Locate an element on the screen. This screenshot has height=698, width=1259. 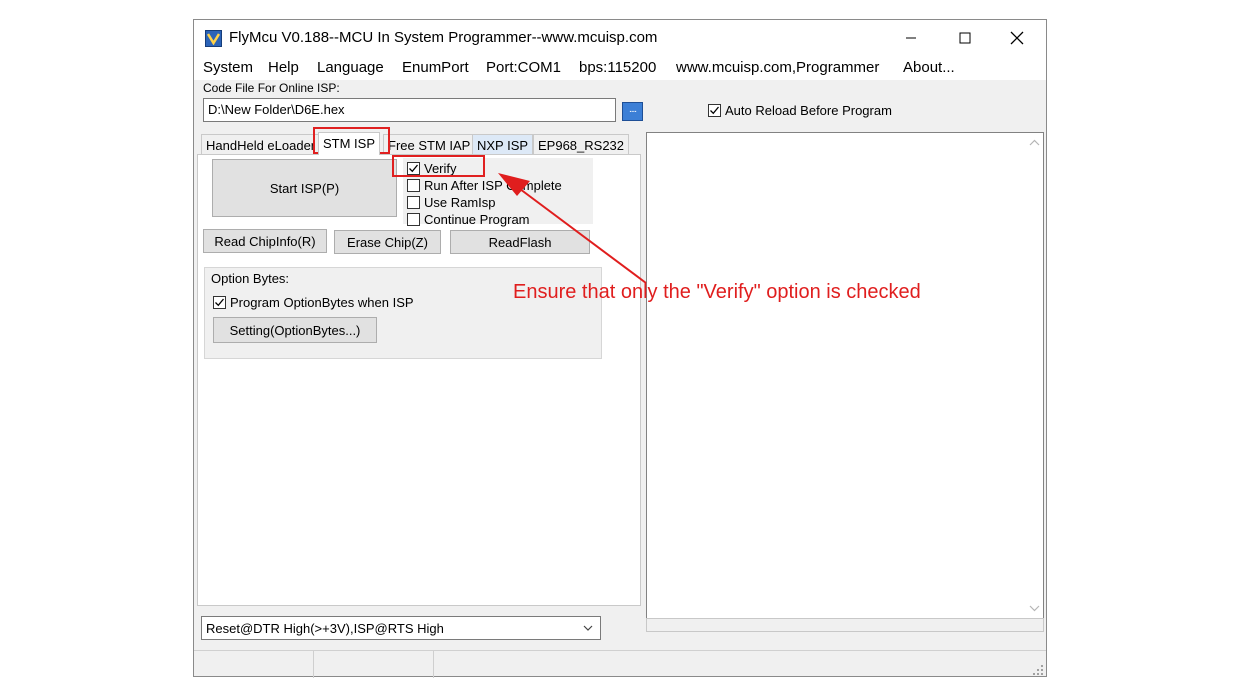
read-flash-button: ReadFlash is located at coordinates (520, 242).